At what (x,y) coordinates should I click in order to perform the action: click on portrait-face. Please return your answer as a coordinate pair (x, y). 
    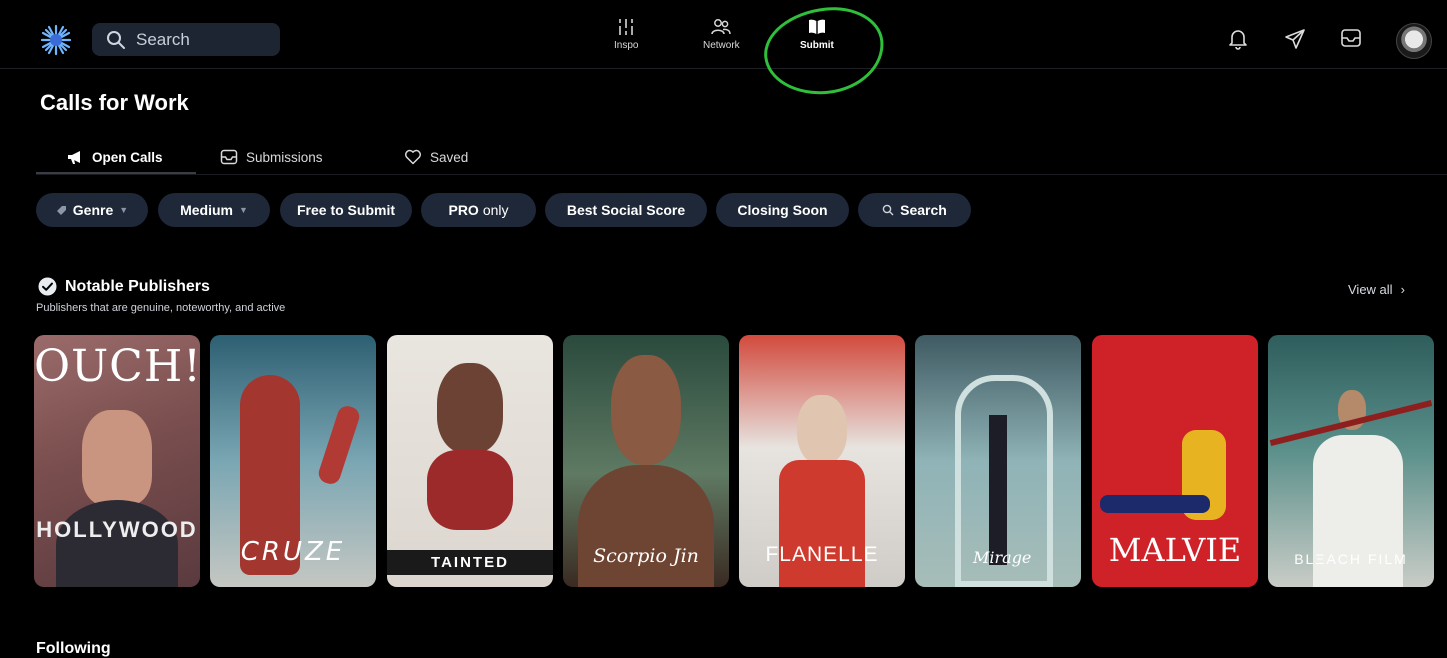
    Looking at the image, I should click on (117, 457).